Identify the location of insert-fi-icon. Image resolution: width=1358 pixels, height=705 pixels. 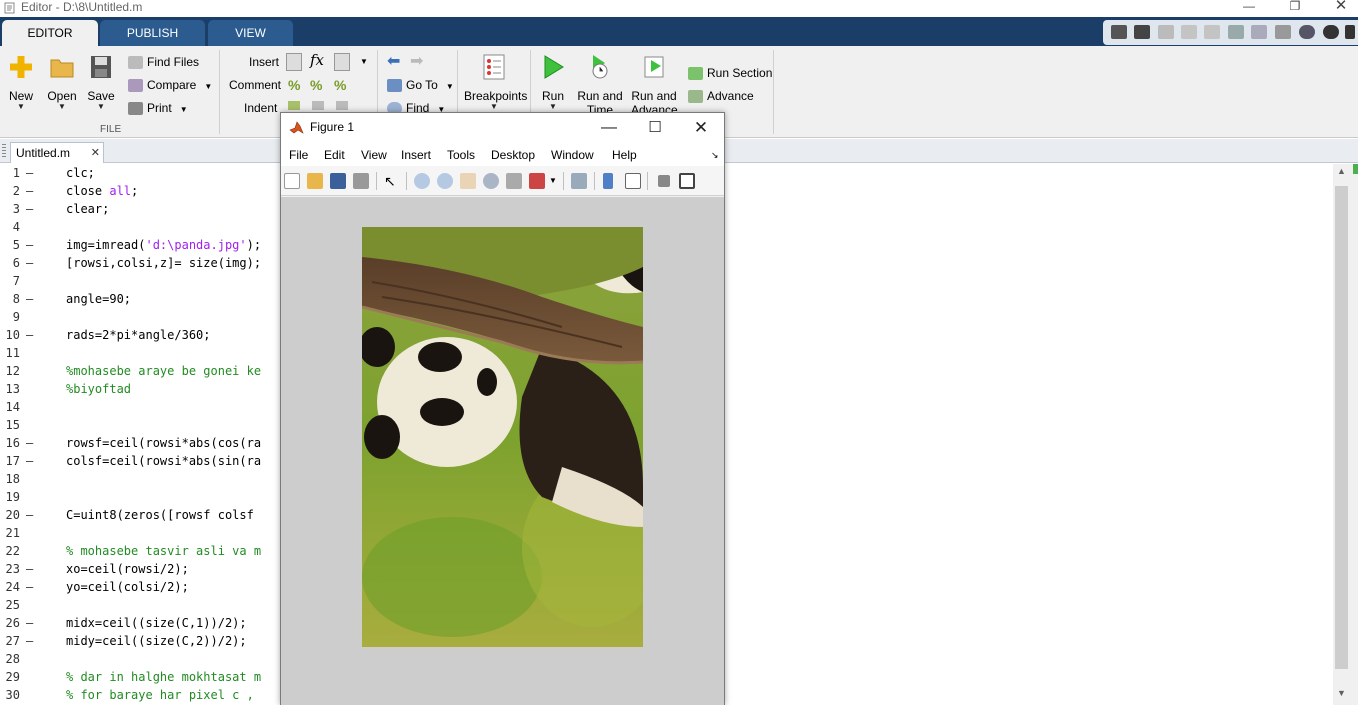
(342, 62).